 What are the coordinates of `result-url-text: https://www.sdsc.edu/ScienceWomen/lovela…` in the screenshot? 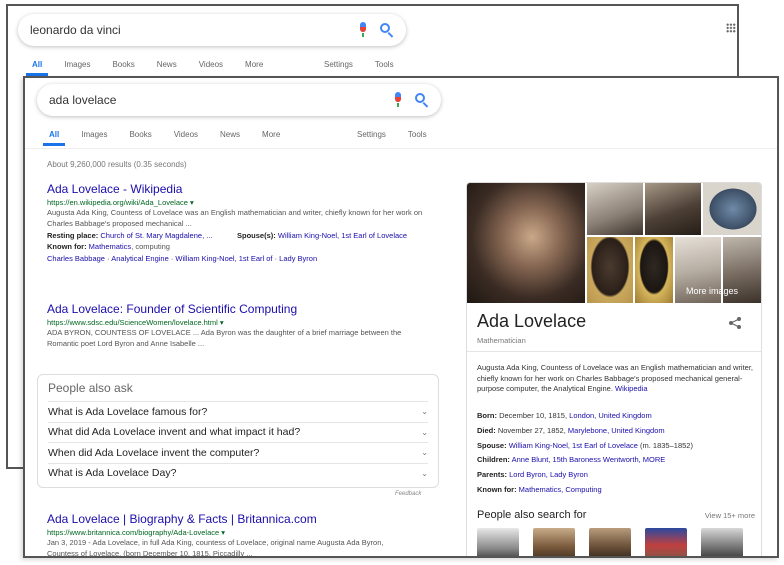 It's located at (132, 322).